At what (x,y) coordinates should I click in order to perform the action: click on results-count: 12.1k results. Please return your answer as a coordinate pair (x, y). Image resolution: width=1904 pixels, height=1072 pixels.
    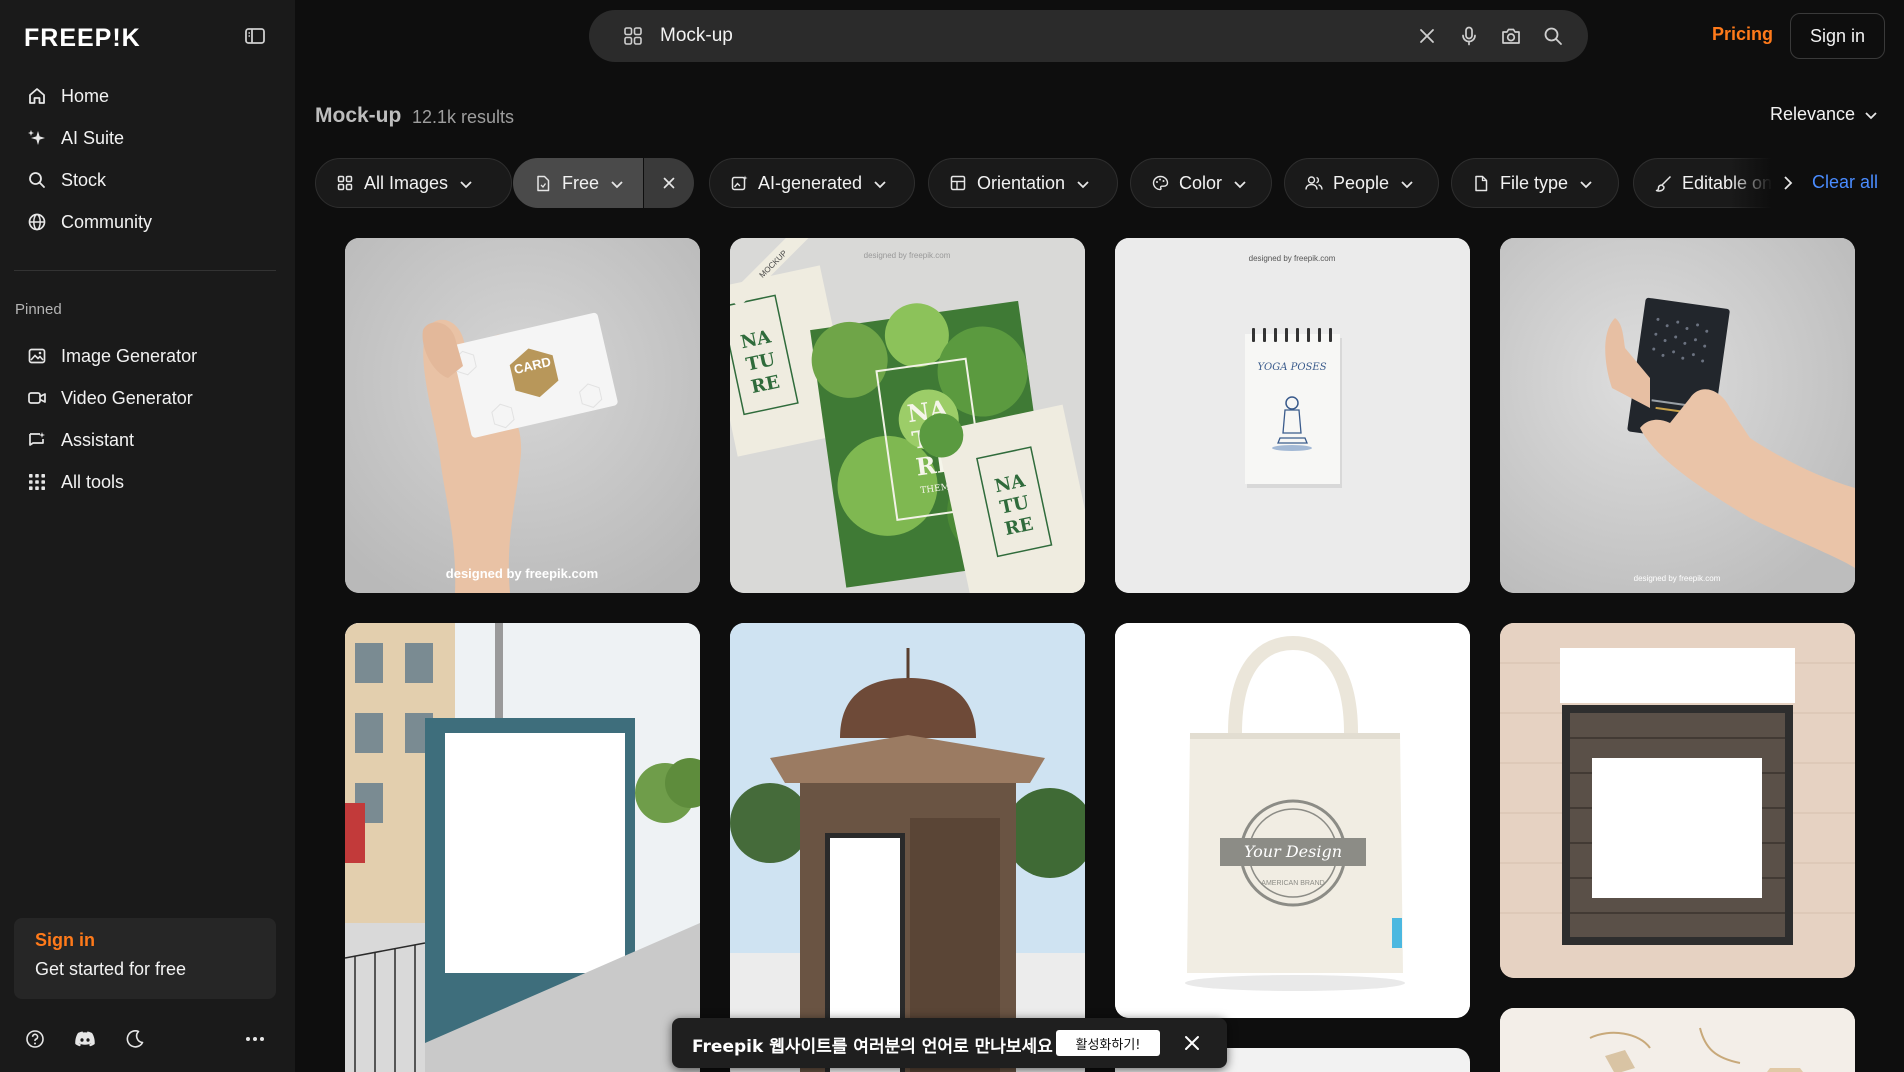
    Looking at the image, I should click on (463, 117).